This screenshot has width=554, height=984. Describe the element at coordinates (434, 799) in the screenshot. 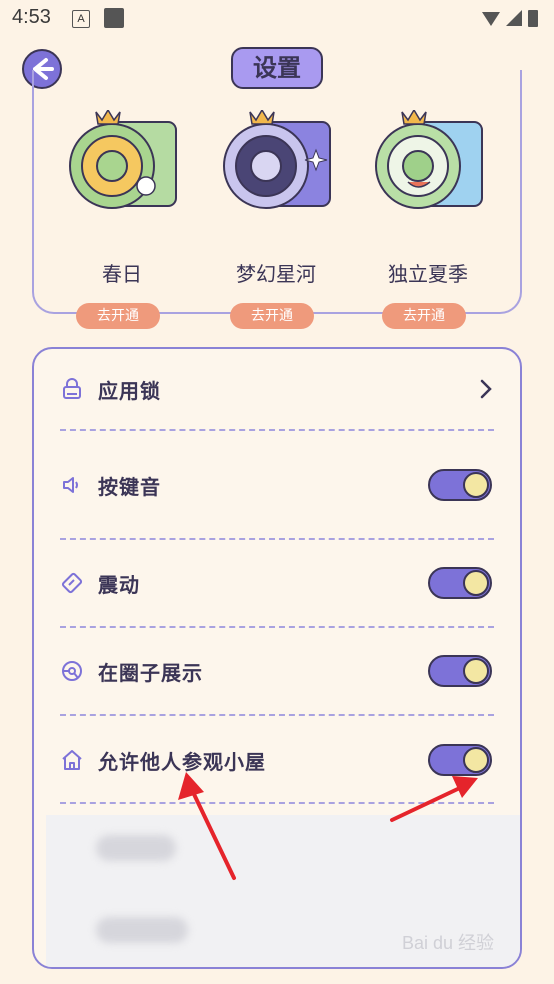

I see `annotation-arrow-toggle` at that location.